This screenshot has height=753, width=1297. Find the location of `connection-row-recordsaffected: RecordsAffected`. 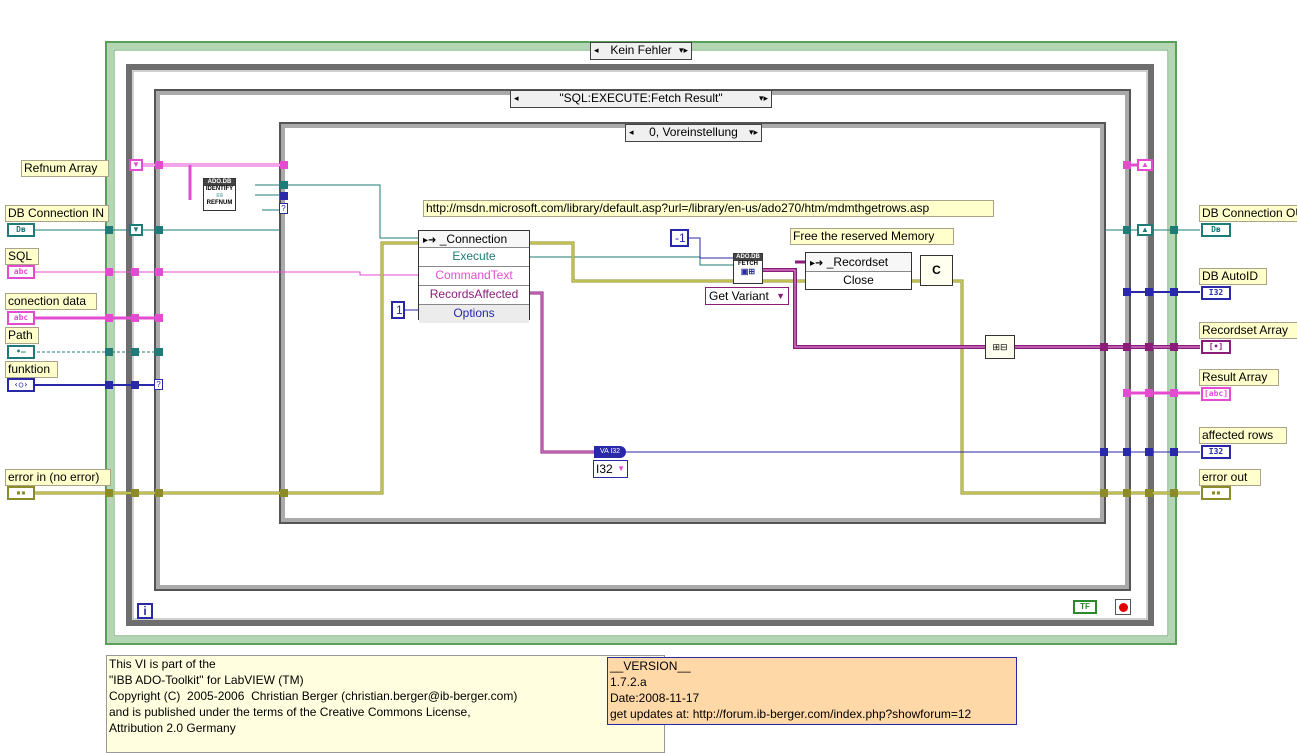

connection-row-recordsaffected: RecordsAffected is located at coordinates (474, 294).